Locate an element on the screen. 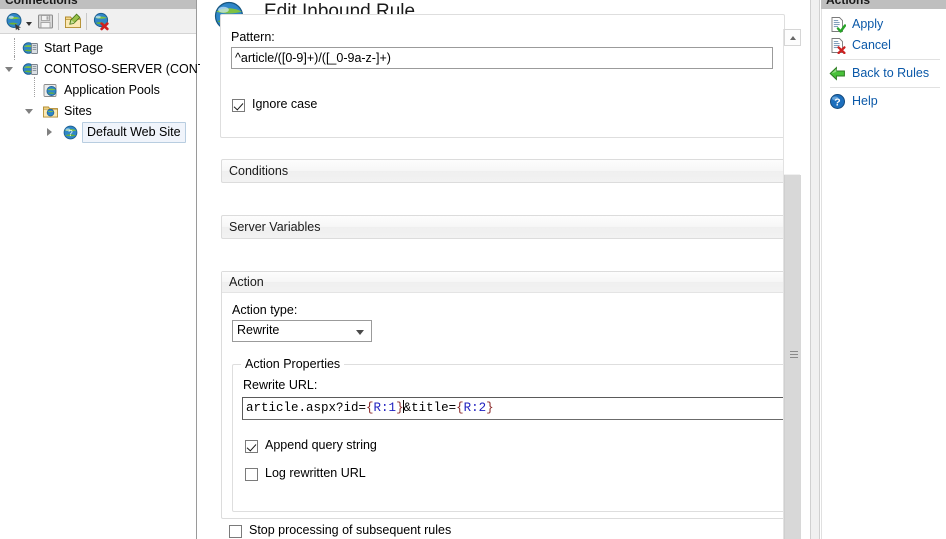  scrollbar-thumb is located at coordinates (792, 357).